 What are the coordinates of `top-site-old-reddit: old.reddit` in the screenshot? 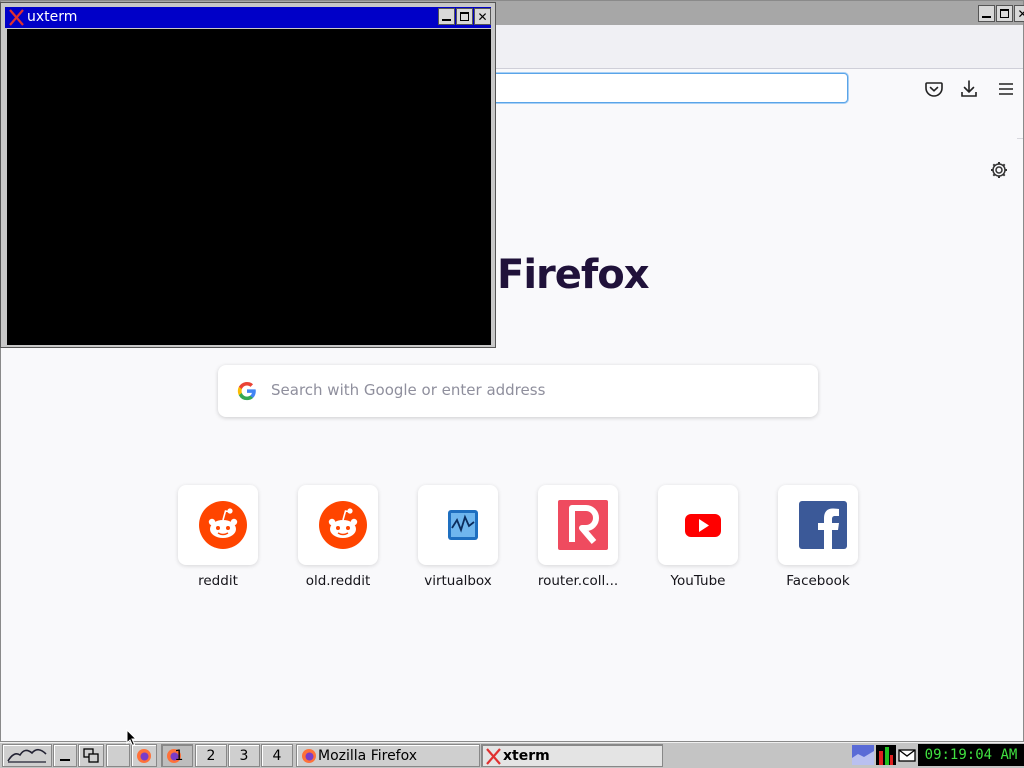 It's located at (318, 540).